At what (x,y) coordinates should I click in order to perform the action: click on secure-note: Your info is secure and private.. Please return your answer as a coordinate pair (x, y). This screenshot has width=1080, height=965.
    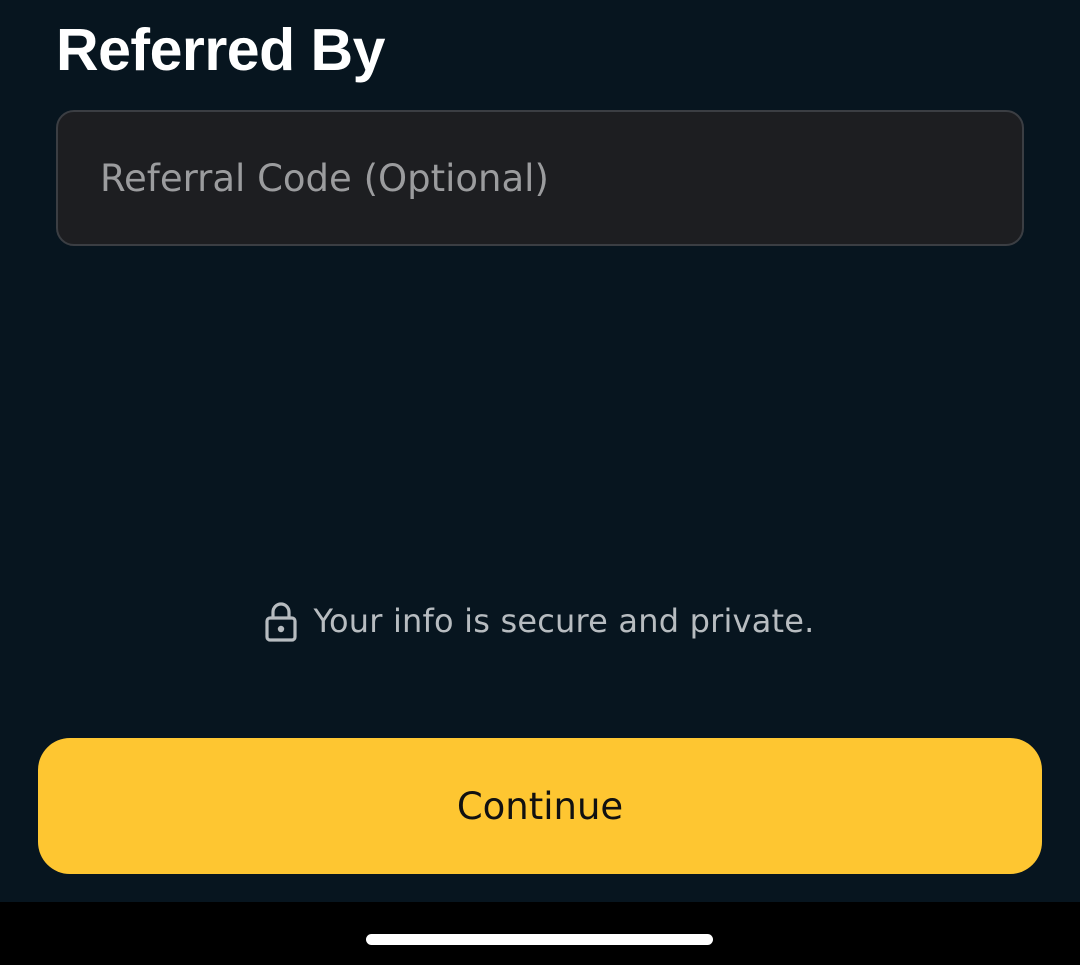
    Looking at the image, I should click on (540, 621).